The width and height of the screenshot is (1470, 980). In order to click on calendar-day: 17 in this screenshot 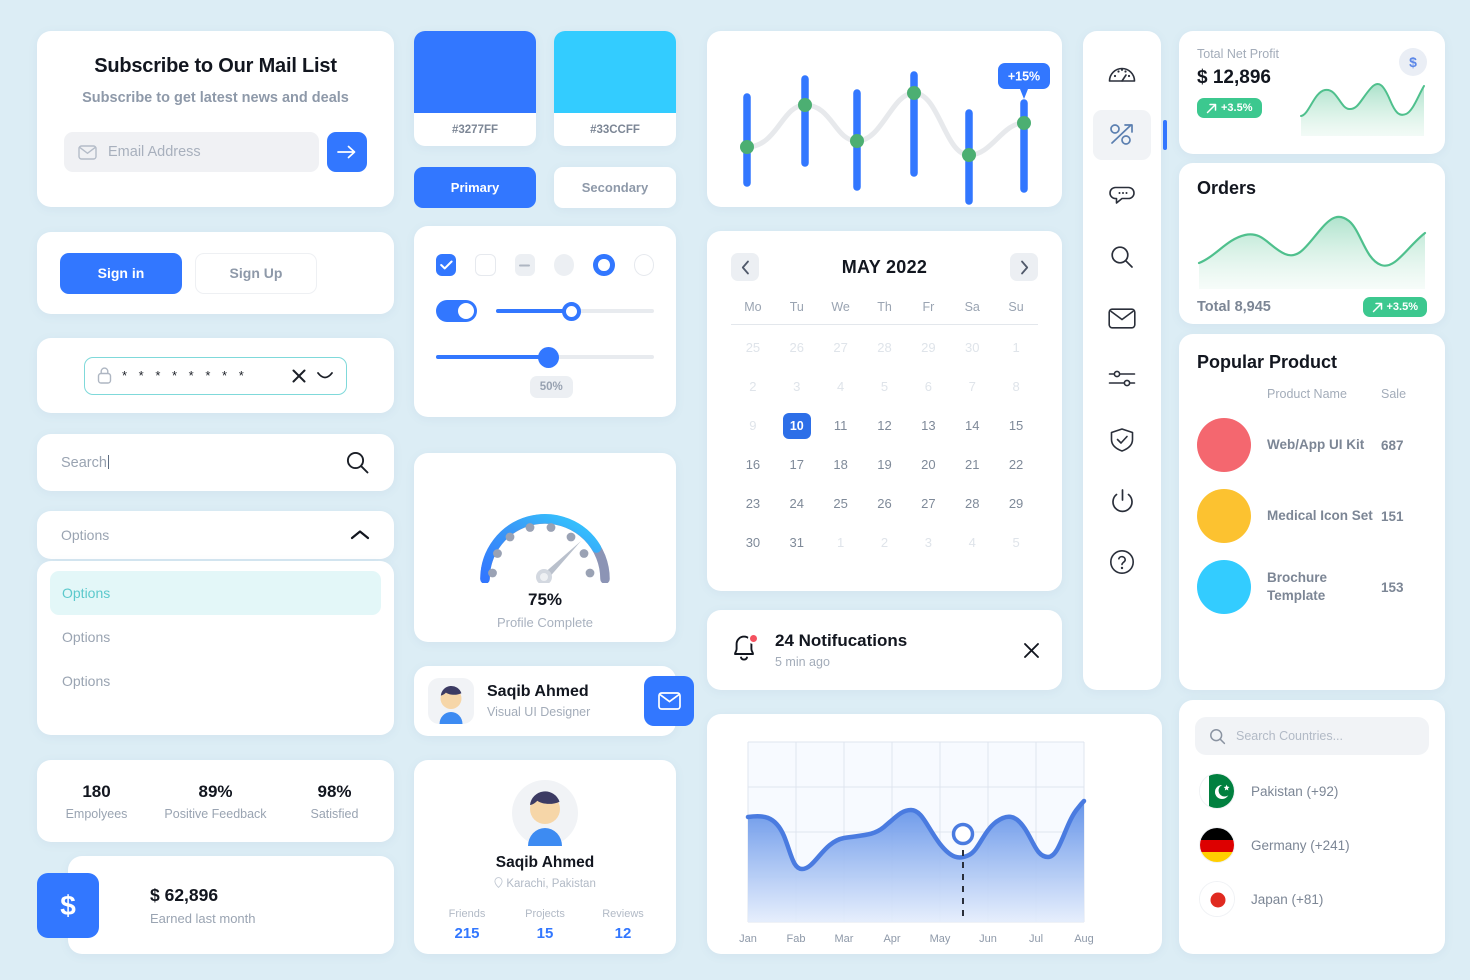, I will do `click(797, 464)`.